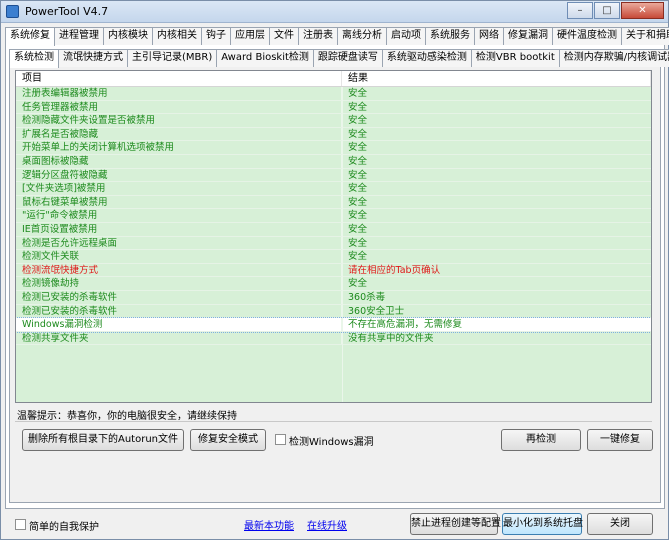  I want to click on main-tab: 关于和捐助, so click(645, 36).